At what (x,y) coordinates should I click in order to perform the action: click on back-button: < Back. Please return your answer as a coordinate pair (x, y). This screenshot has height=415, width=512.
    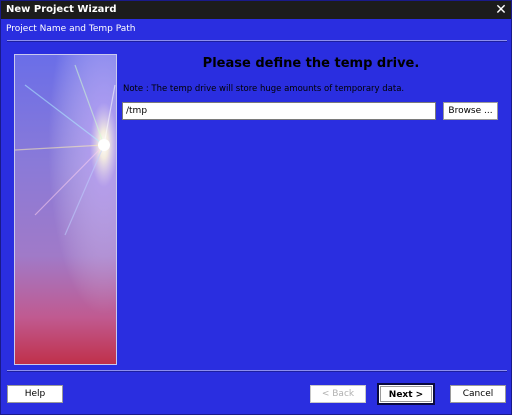
    Looking at the image, I should click on (338, 394).